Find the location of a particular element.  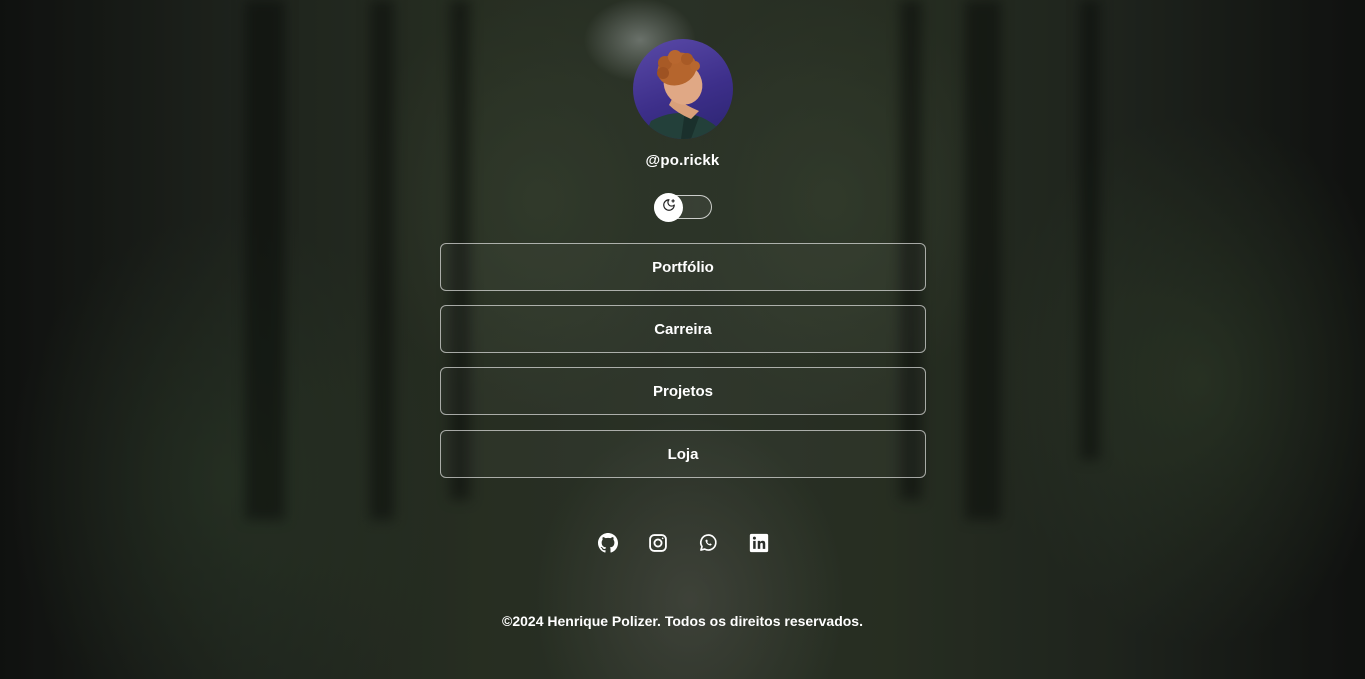

linkedin-link is located at coordinates (759, 545).